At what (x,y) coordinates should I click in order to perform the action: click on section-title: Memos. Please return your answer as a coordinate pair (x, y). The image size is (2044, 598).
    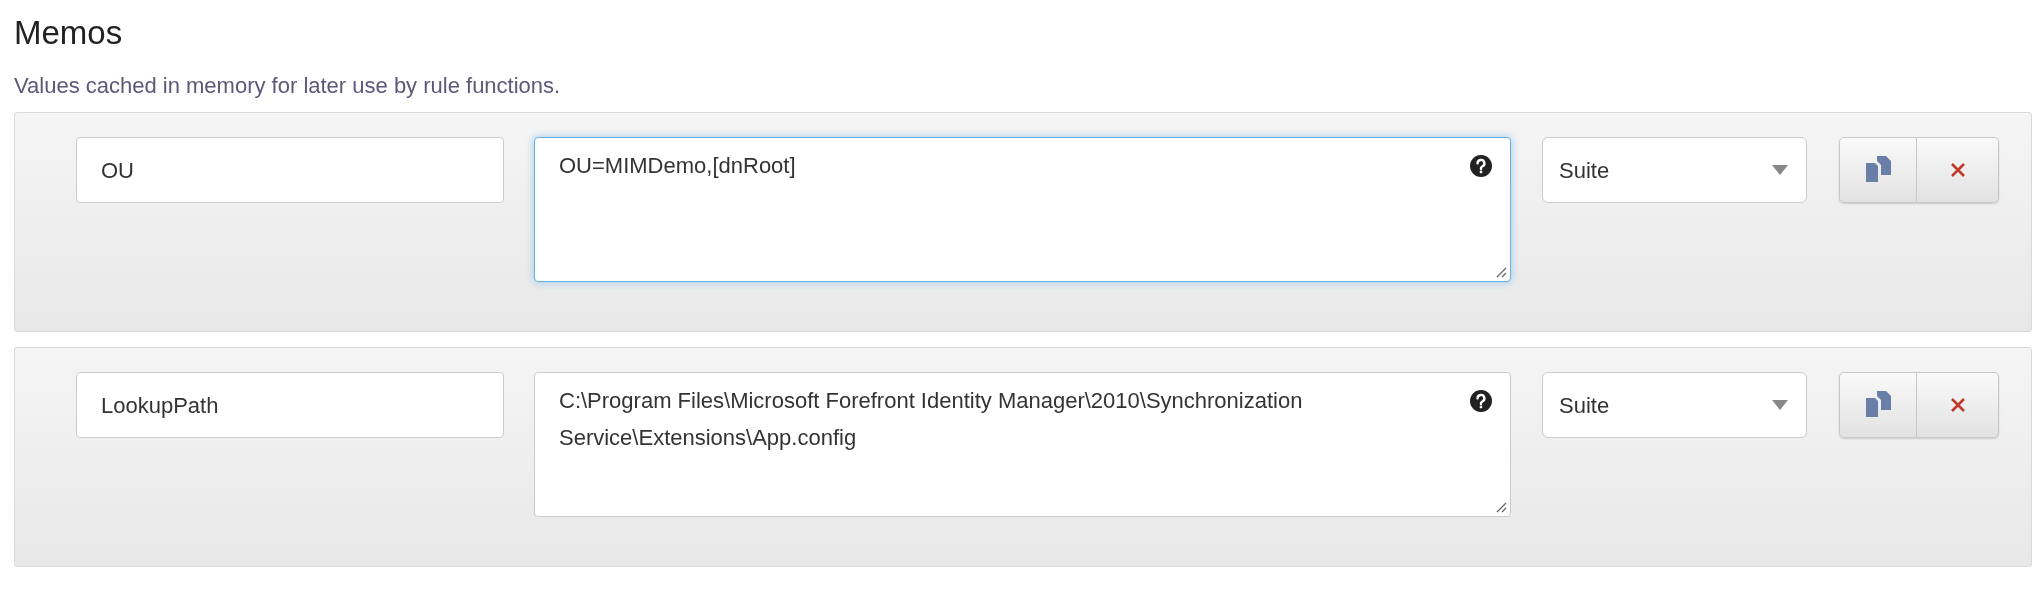
    Looking at the image, I should click on (68, 33).